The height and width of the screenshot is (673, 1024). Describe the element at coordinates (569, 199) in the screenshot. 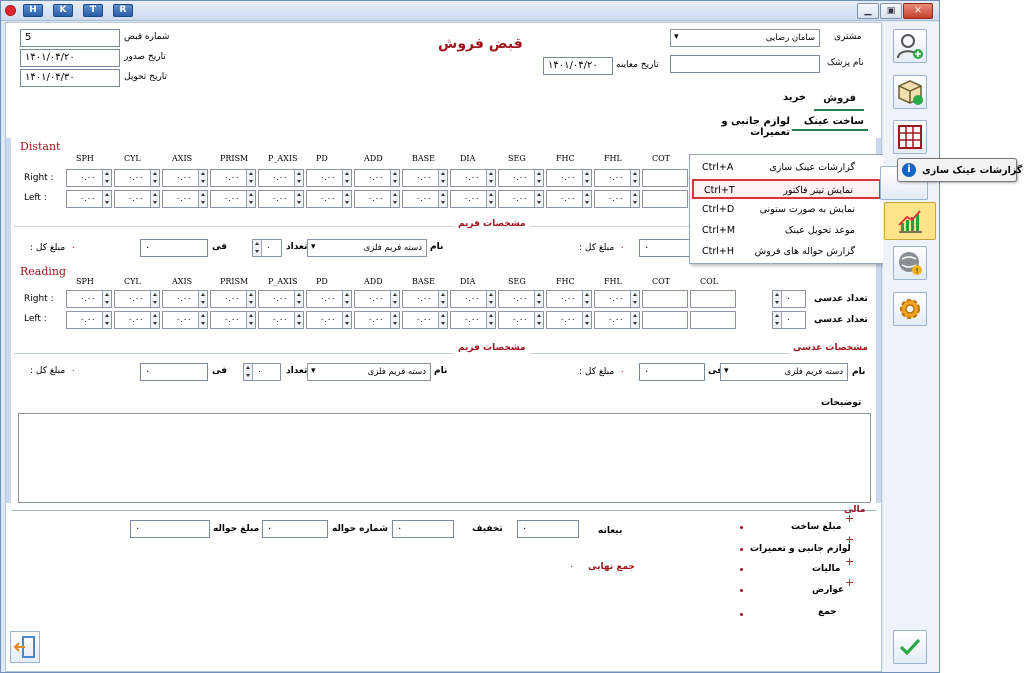

I see `distant-left-fhc-cell: ۰.۰۰` at that location.